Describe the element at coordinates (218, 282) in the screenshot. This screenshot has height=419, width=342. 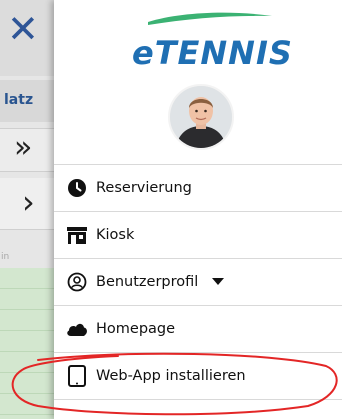
I see `caret-down-icon` at that location.